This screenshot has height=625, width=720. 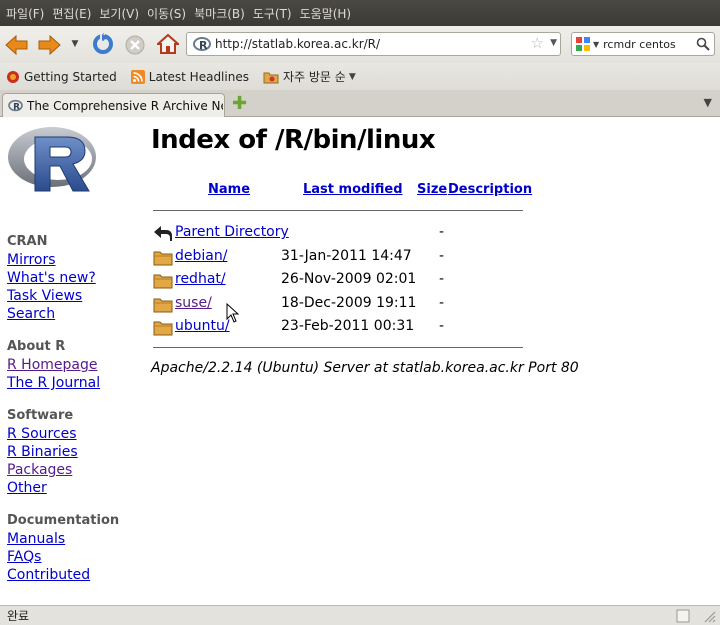 I want to click on url-text: http://statlab.korea.ac.kr/R/, so click(x=298, y=44).